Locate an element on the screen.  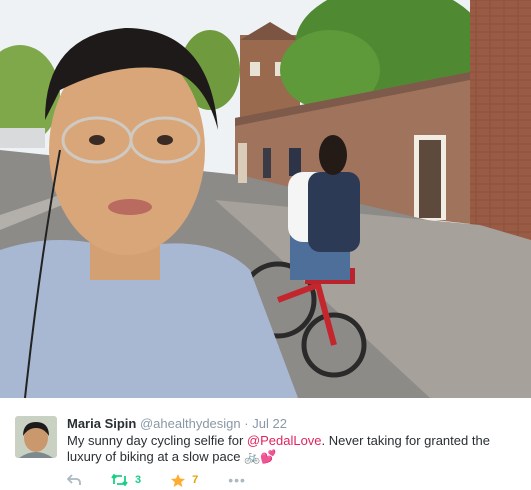
retweet-icon is located at coordinates (119, 480).